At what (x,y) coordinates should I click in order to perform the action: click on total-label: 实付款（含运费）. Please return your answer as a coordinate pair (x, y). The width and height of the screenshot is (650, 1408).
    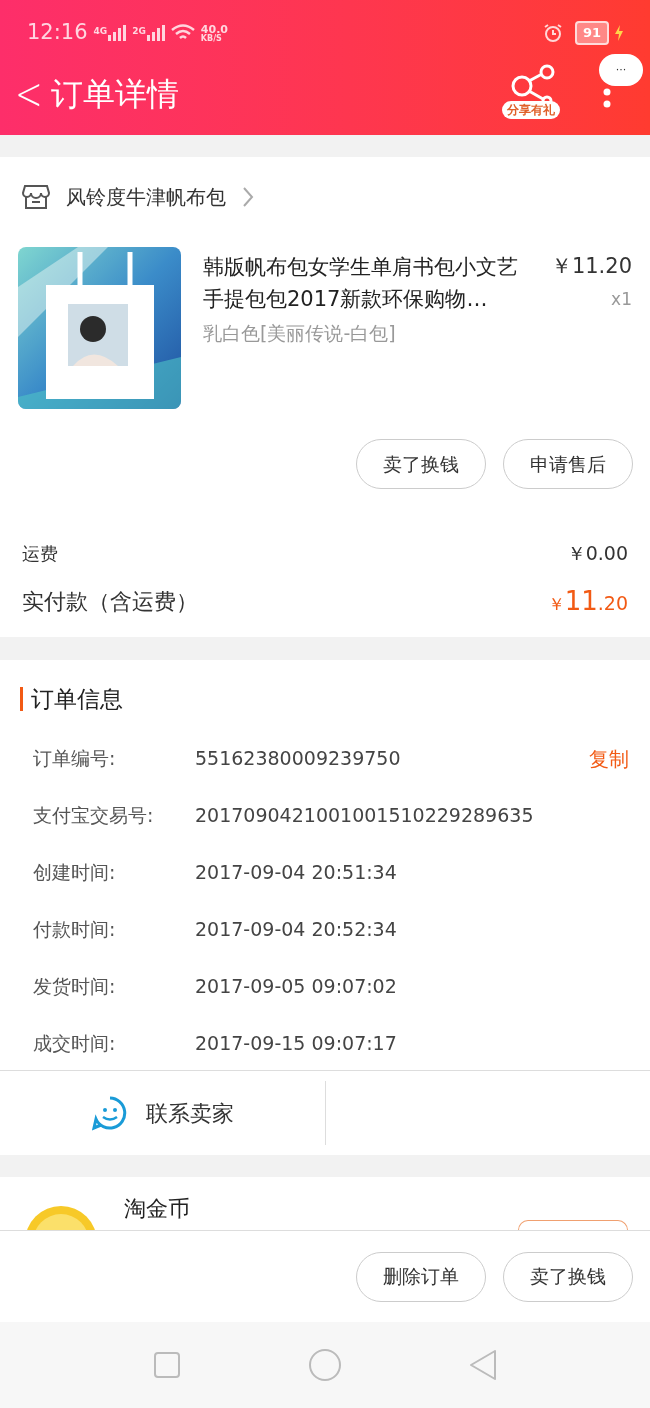
    Looking at the image, I should click on (110, 601).